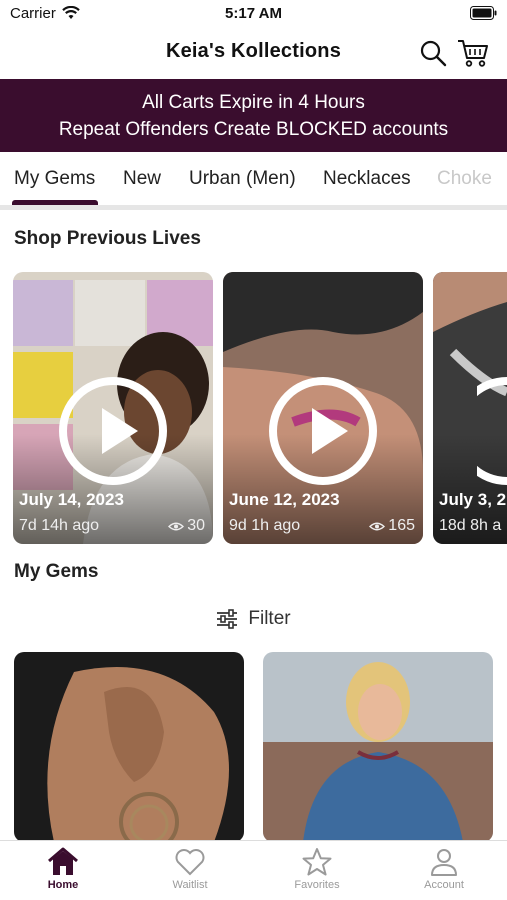 This screenshot has height=900, width=507. What do you see at coordinates (54, 179) in the screenshot?
I see `tab-my-gems: My Gems` at bounding box center [54, 179].